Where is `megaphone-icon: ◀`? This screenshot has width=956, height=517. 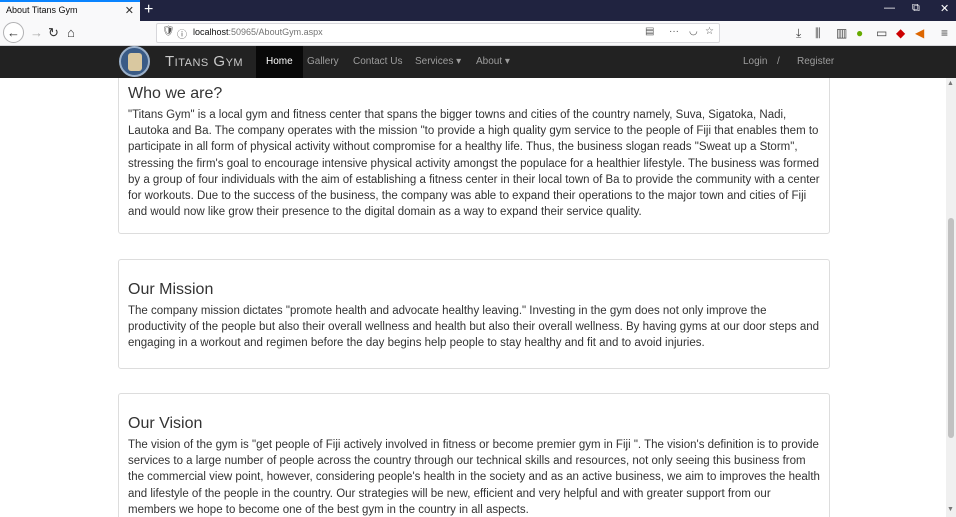
megaphone-icon: ◀ is located at coordinates (919, 33).